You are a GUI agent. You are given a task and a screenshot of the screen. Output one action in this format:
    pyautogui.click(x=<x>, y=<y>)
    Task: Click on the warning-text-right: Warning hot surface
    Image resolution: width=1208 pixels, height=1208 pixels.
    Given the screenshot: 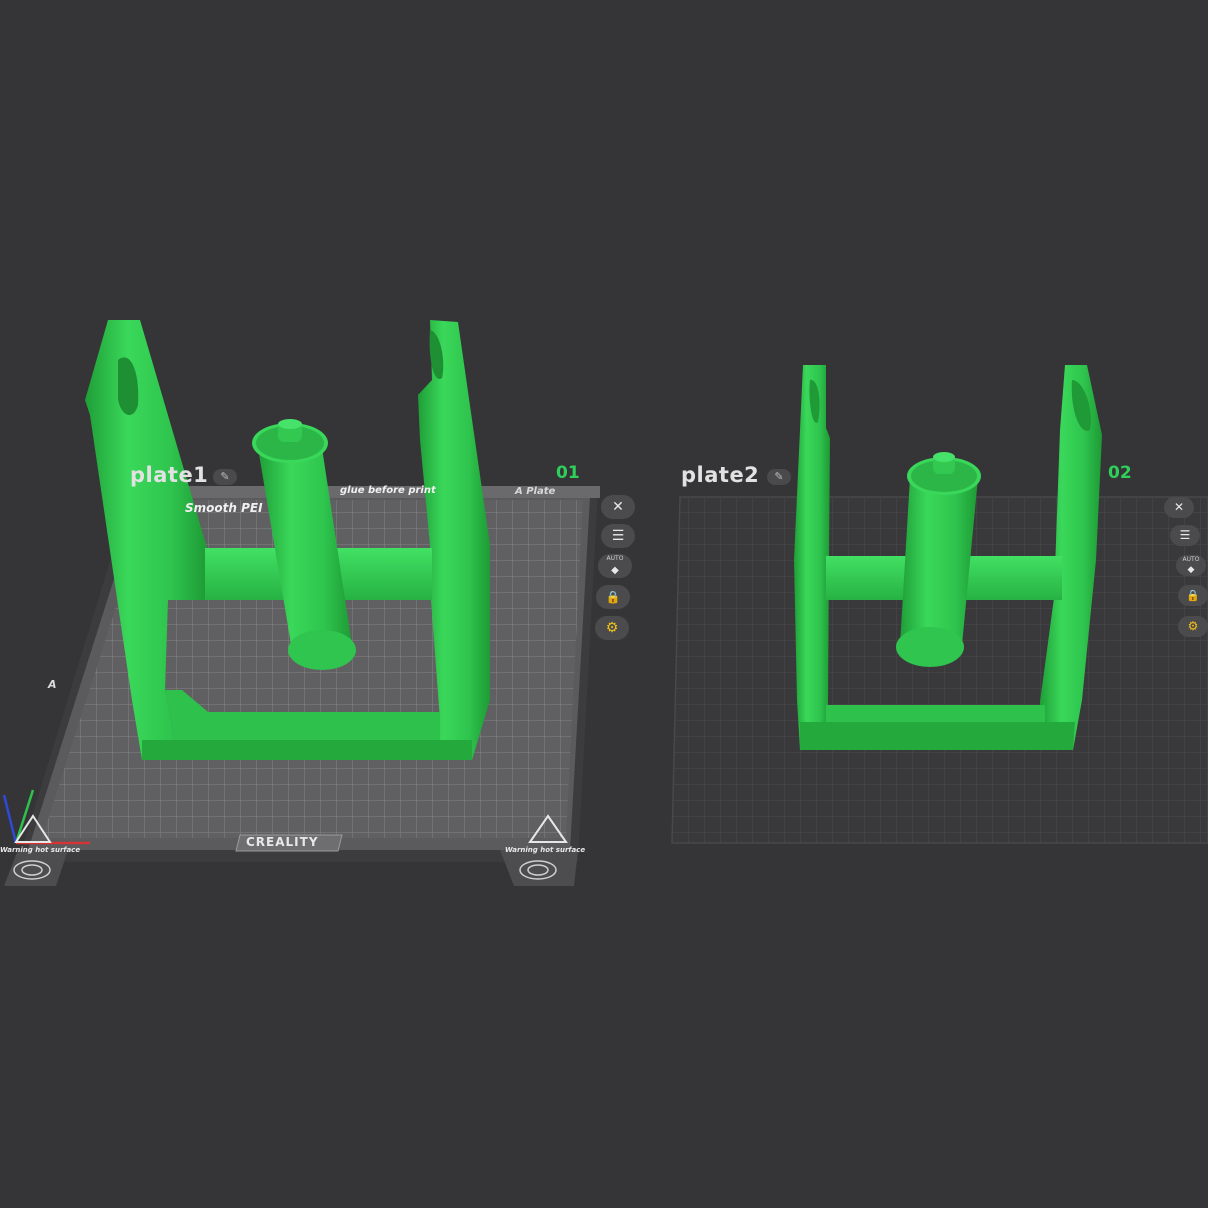 What is the action you would take?
    pyautogui.click(x=545, y=850)
    